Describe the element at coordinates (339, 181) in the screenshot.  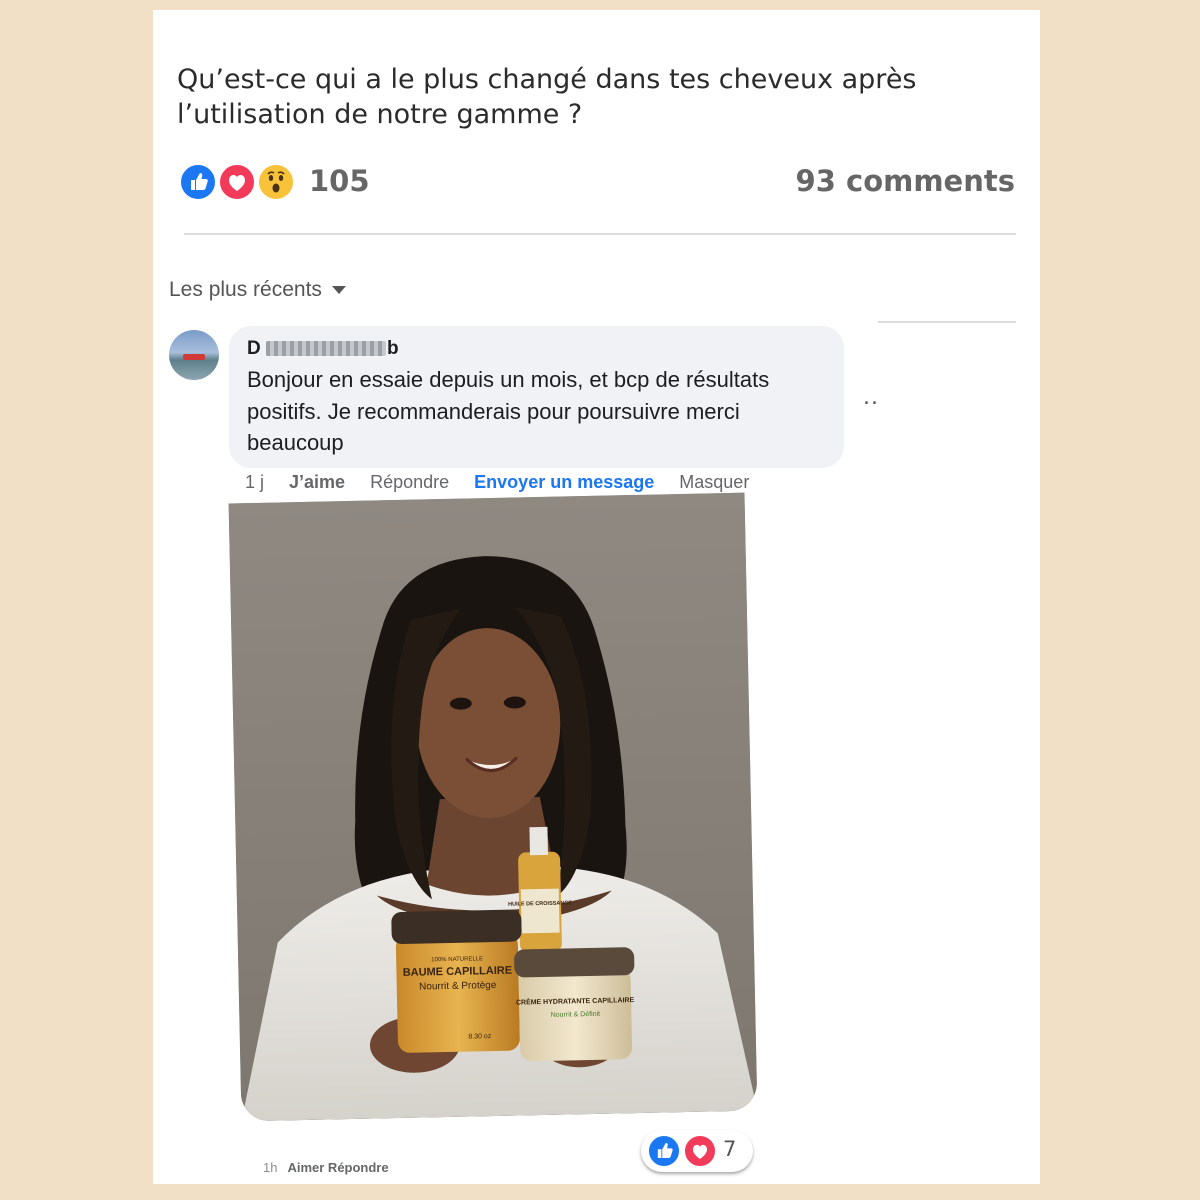
I see `reactions-count: 105` at that location.